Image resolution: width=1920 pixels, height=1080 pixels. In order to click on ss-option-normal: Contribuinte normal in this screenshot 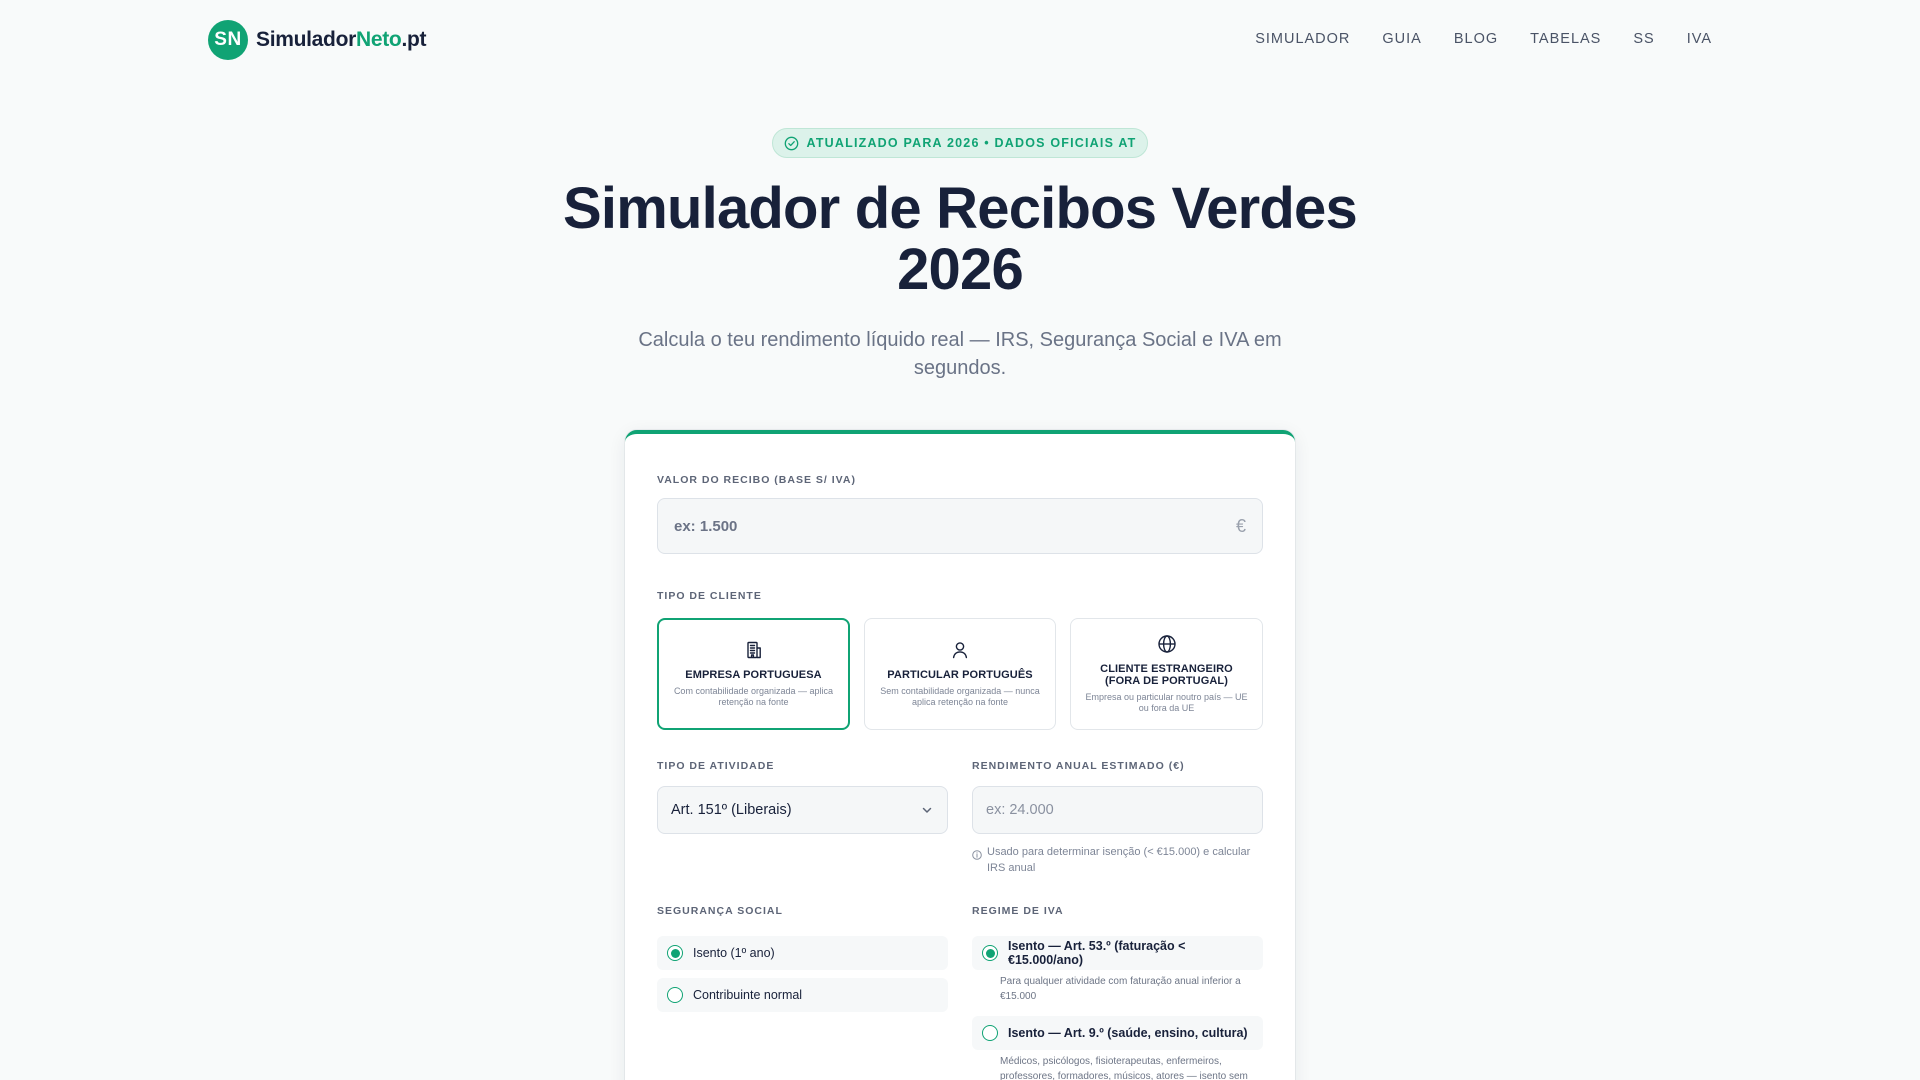, I will do `click(802, 995)`.